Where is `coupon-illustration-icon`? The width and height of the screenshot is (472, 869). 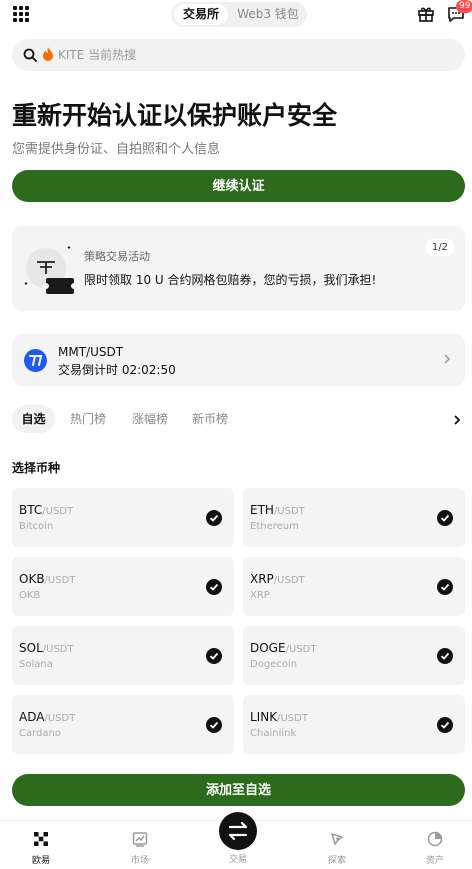
coupon-illustration-icon is located at coordinates (50, 270).